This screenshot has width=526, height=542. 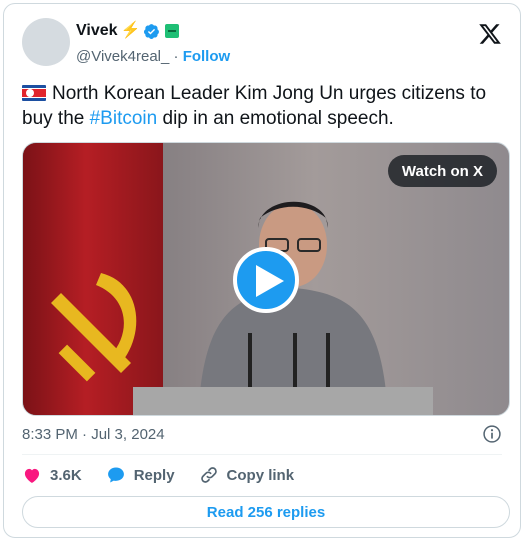 I want to click on play-button, so click(x=266, y=280).